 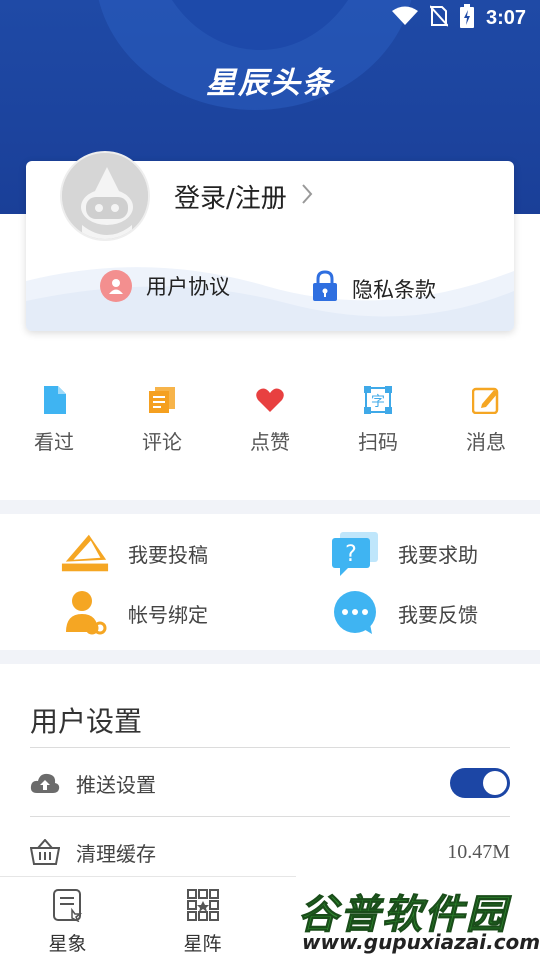 I want to click on help-icon: ?, so click(x=355, y=553).